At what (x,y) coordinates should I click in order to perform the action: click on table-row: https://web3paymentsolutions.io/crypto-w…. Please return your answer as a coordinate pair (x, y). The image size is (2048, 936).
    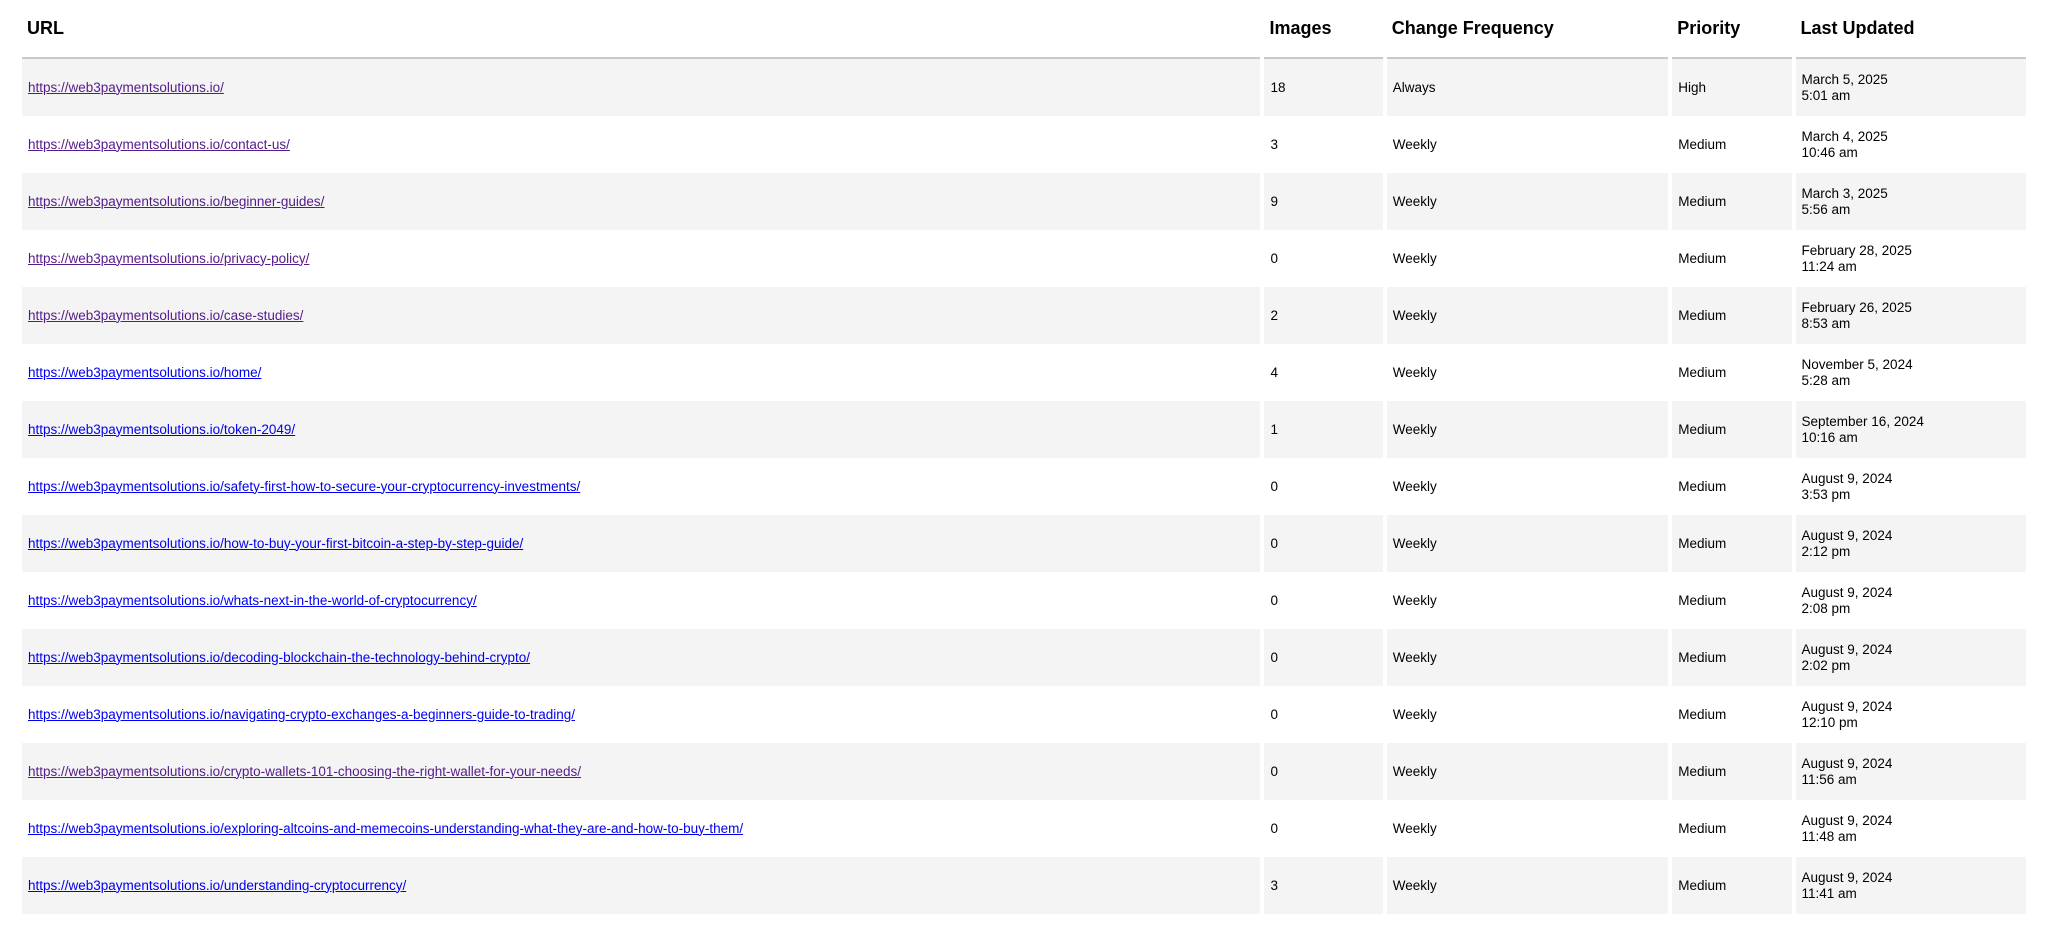
    Looking at the image, I should click on (1024, 771).